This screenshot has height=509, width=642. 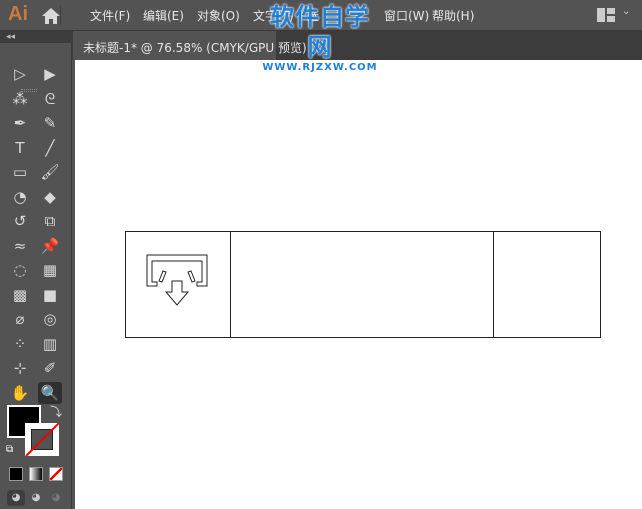 I want to click on perspective-grid-tool: ▦, so click(x=50, y=270).